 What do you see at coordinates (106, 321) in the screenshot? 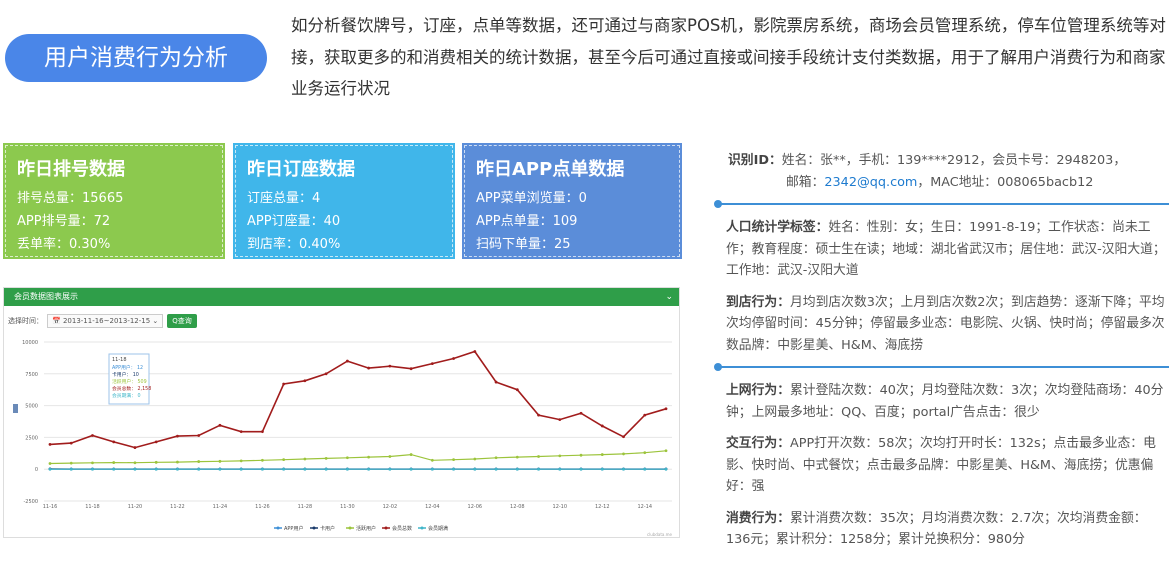
I see `date-range-value: 2013-11-16~2013-12-15` at bounding box center [106, 321].